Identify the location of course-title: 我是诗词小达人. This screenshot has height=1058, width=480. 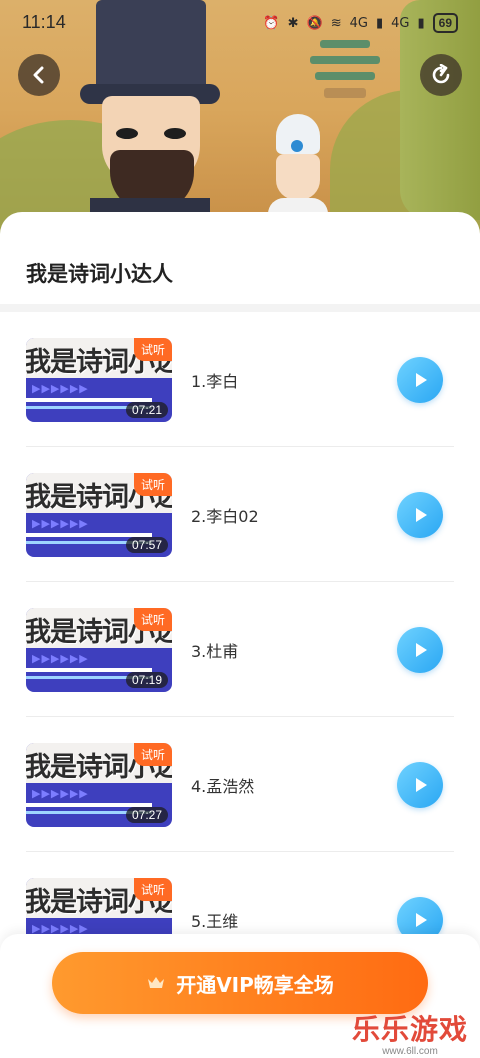
(99, 274).